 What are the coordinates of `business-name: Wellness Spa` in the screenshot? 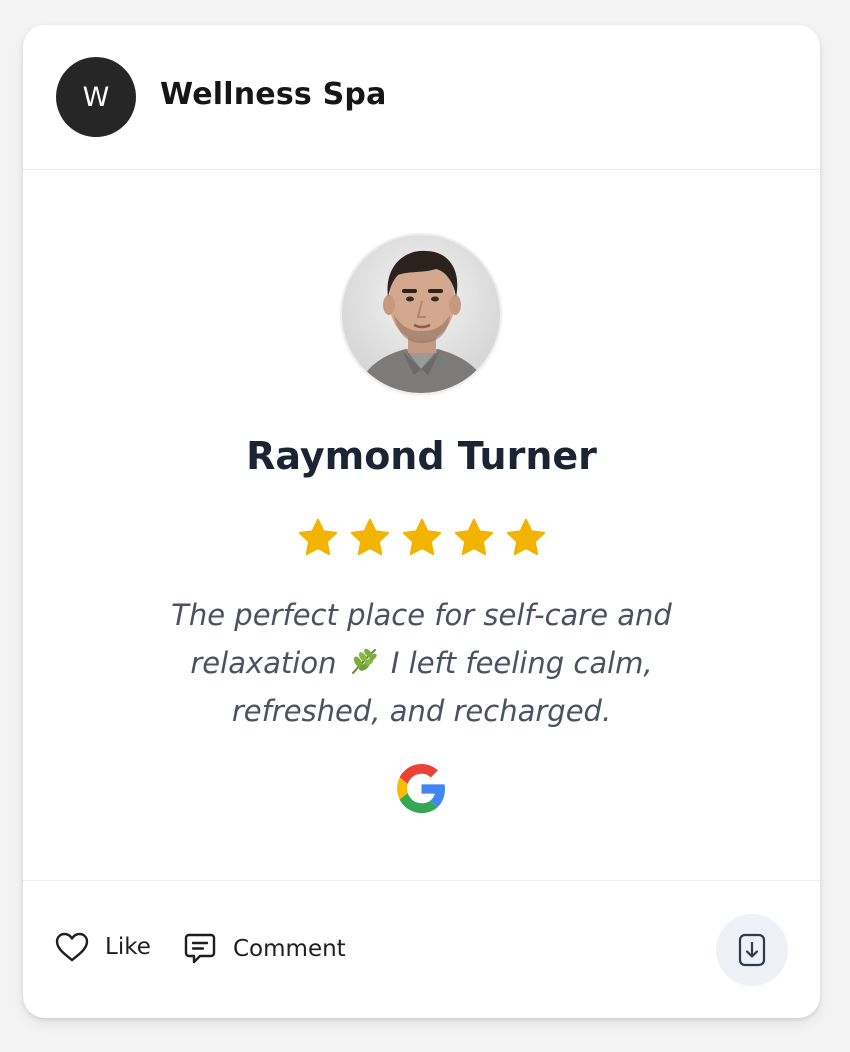 It's located at (273, 94).